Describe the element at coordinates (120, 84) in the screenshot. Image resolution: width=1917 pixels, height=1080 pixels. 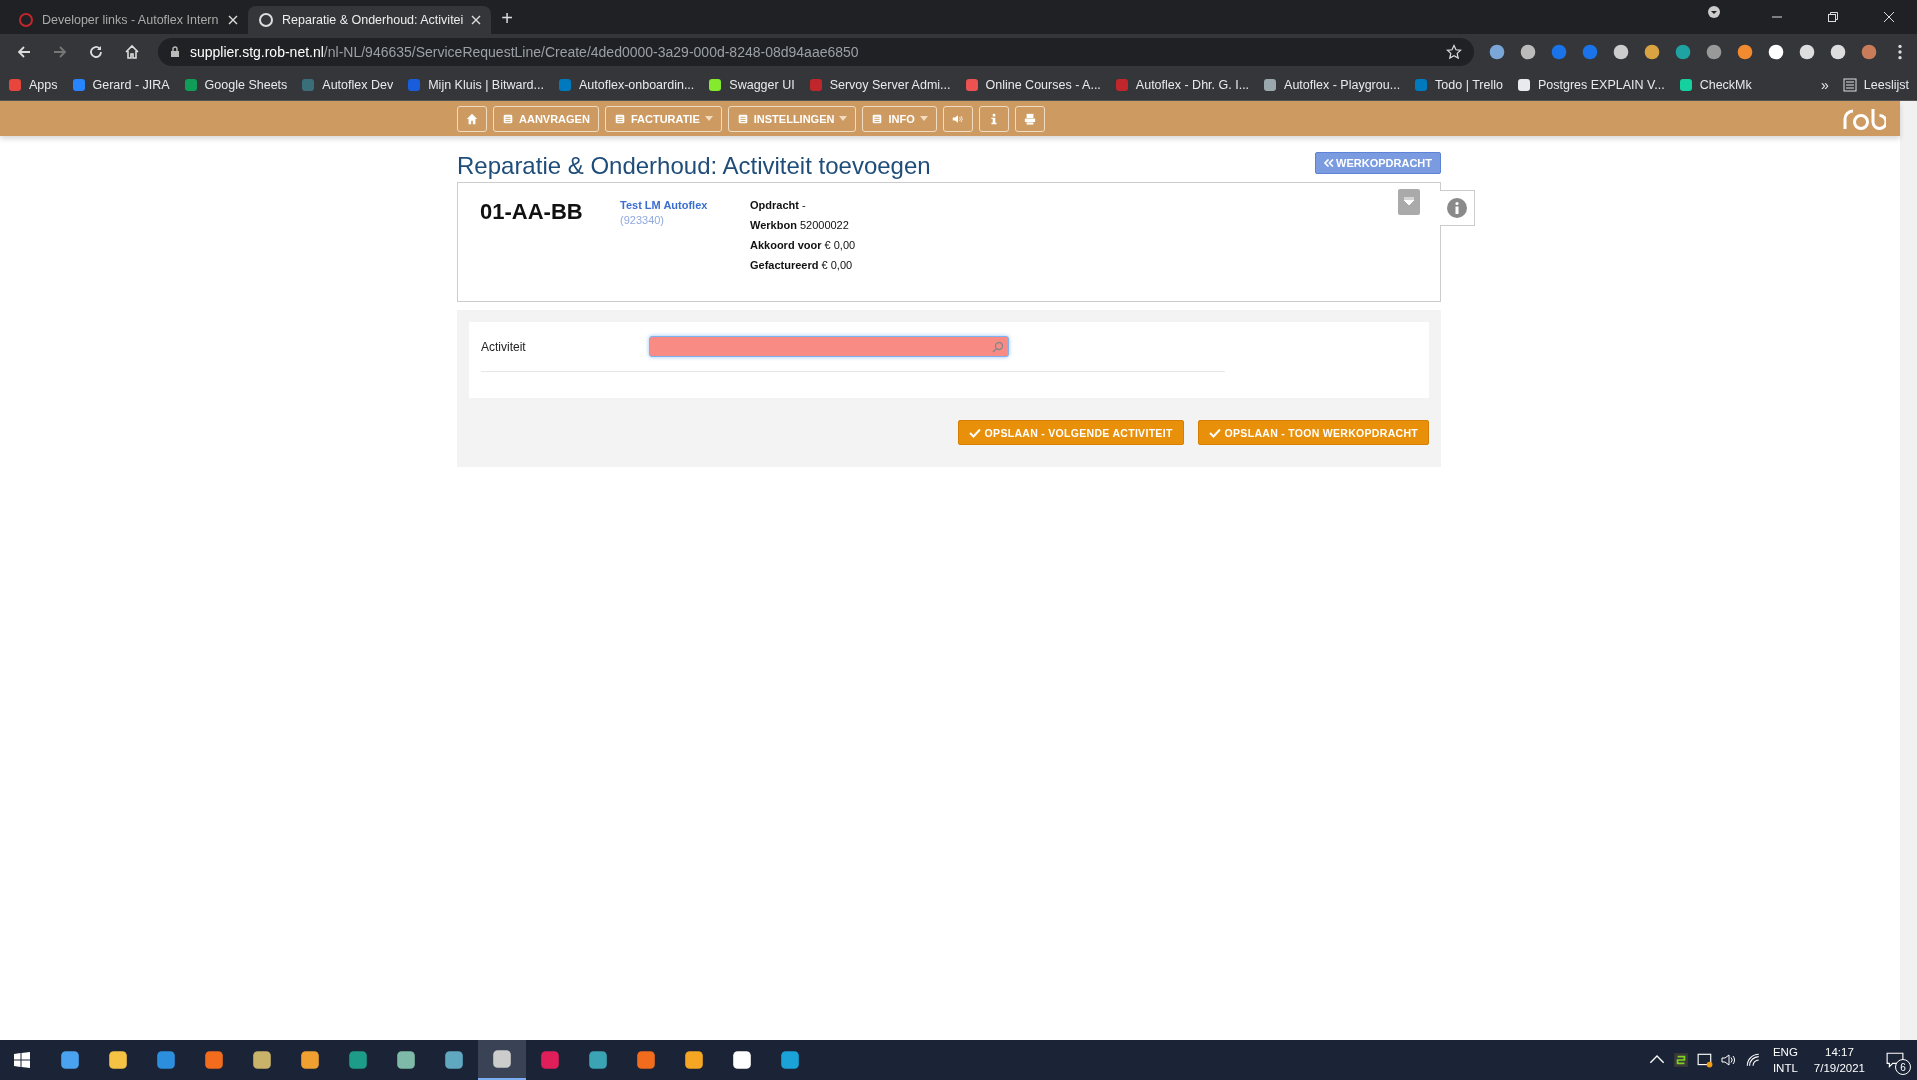
I see `bookmark: Gerard - JIRA` at that location.